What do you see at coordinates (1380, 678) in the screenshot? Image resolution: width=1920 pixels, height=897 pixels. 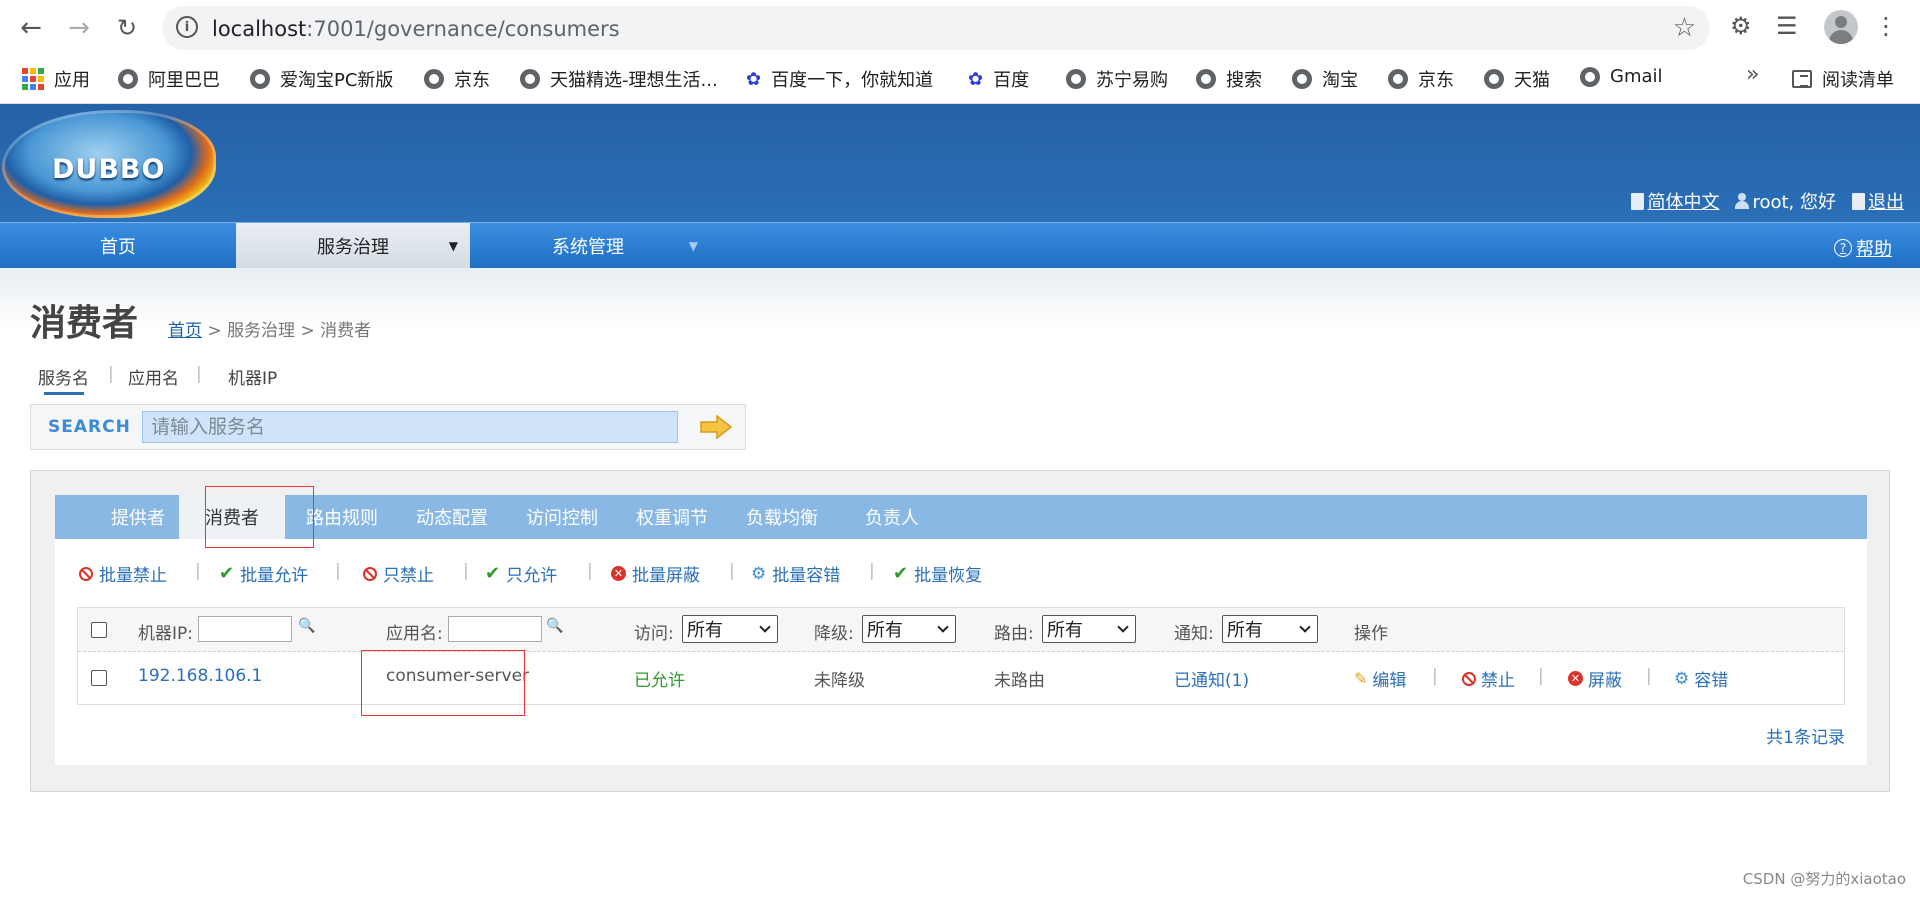 I see `edit-button: ✎ 编辑` at bounding box center [1380, 678].